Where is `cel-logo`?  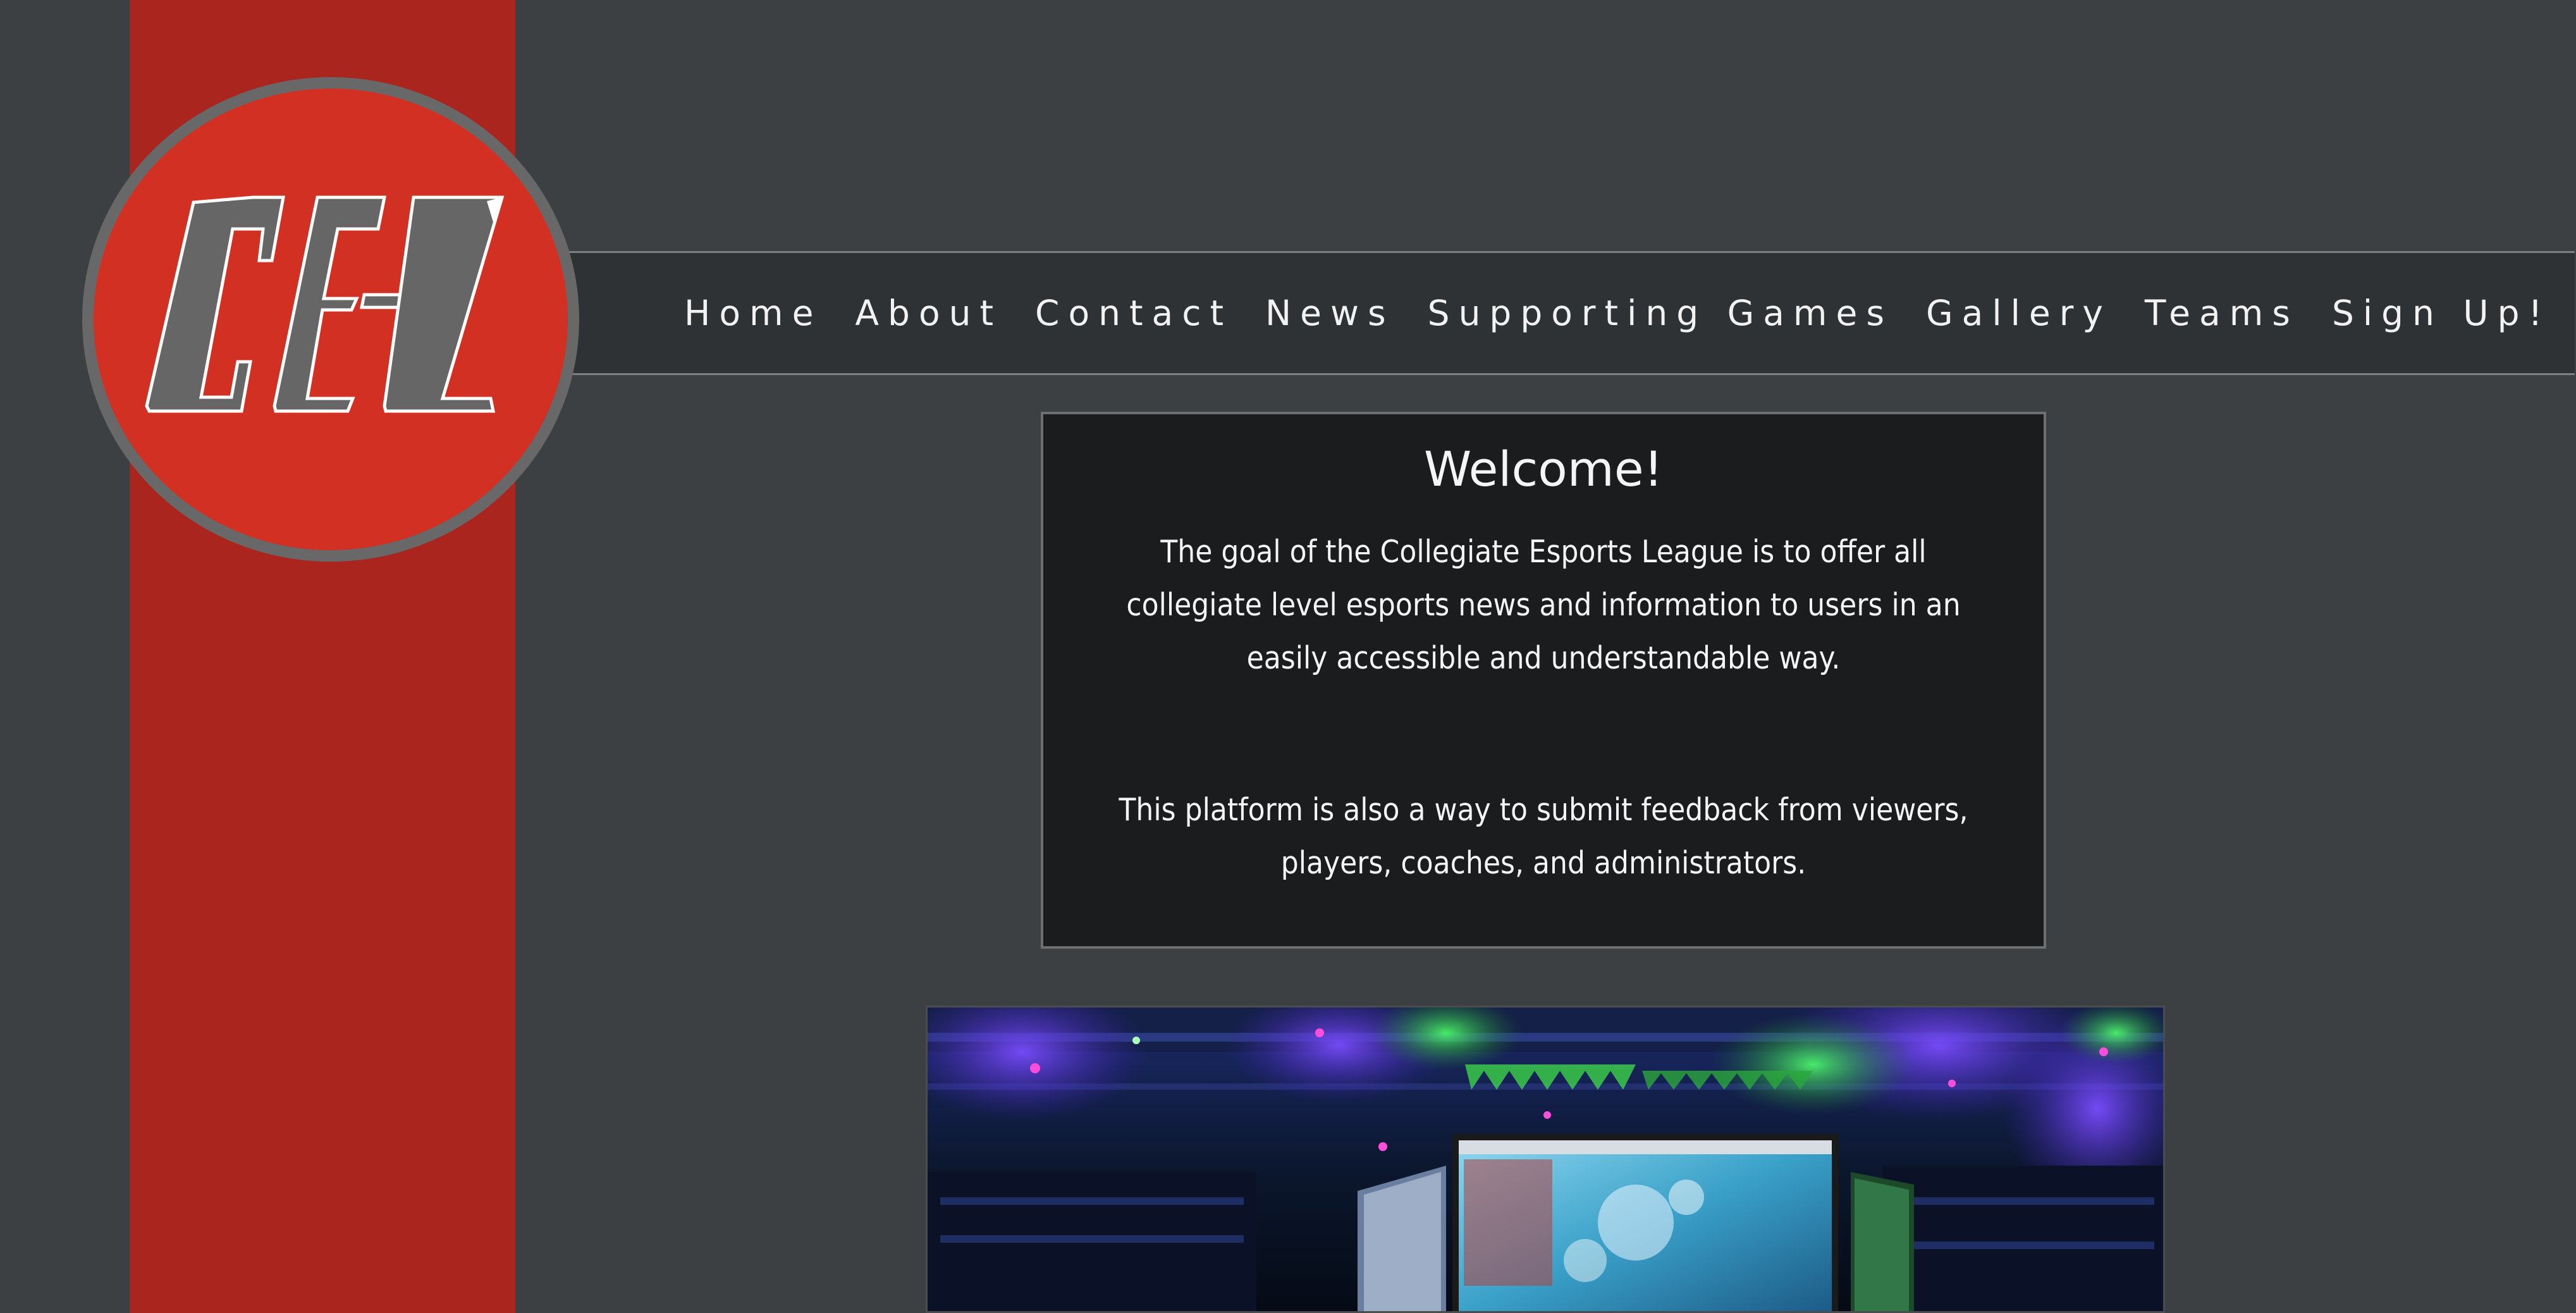 cel-logo is located at coordinates (330, 319).